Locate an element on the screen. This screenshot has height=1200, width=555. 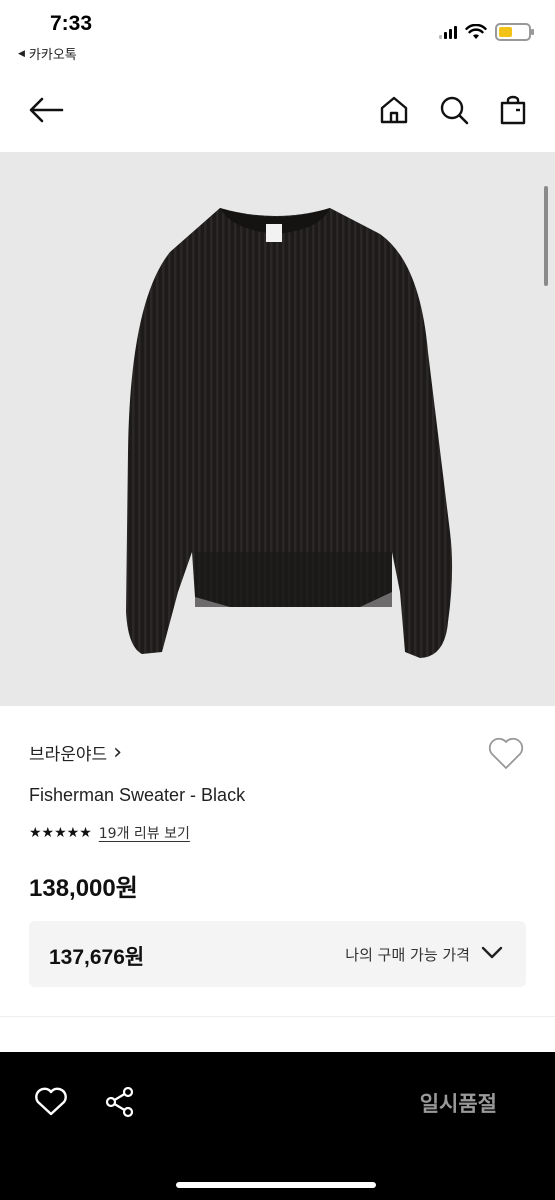
wifi-icon is located at coordinates (476, 31).